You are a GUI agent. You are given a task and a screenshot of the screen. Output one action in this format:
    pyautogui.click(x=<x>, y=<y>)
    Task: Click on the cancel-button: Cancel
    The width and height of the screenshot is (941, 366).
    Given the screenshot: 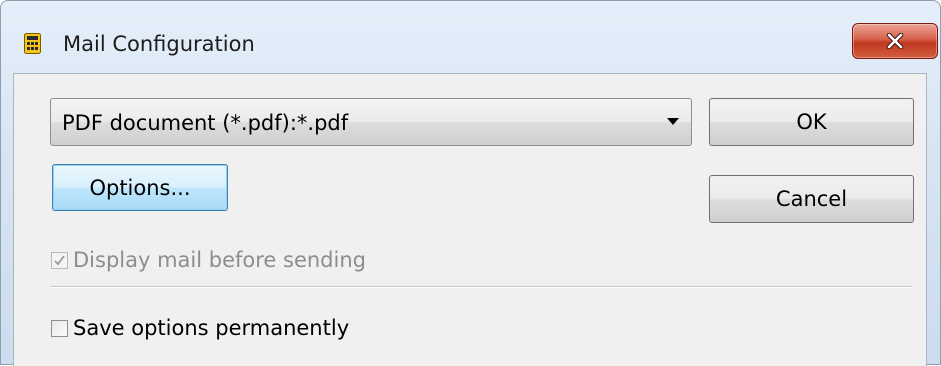 What is the action you would take?
    pyautogui.click(x=811, y=199)
    